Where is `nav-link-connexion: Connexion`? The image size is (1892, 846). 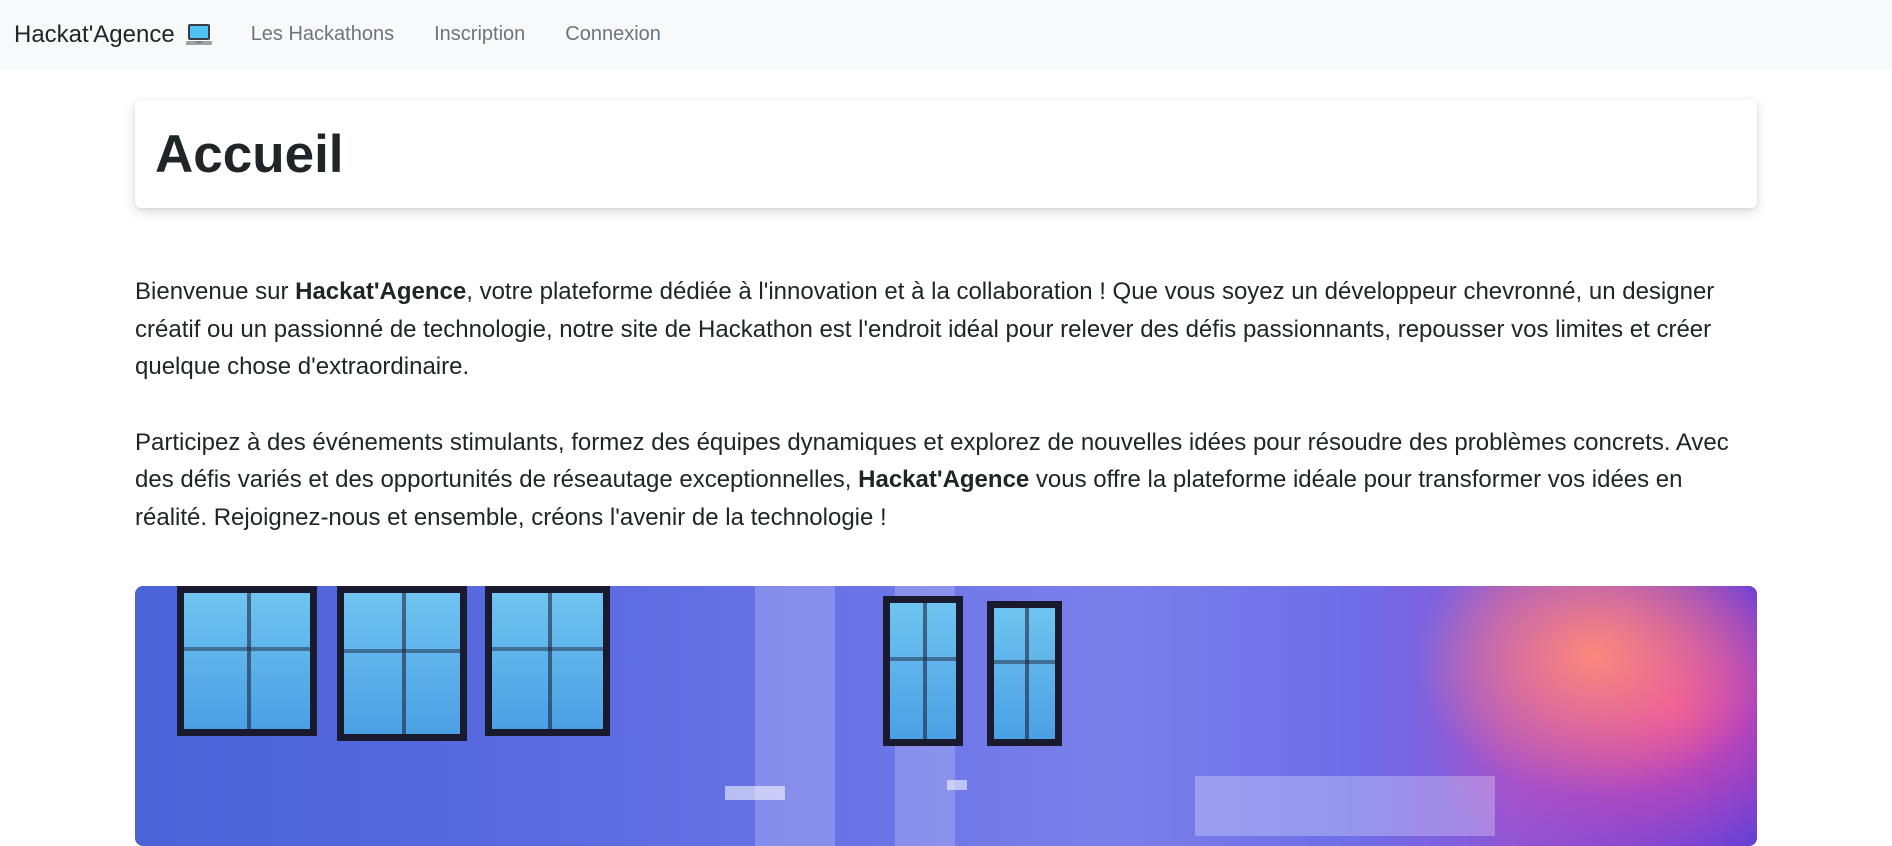 nav-link-connexion: Connexion is located at coordinates (613, 34).